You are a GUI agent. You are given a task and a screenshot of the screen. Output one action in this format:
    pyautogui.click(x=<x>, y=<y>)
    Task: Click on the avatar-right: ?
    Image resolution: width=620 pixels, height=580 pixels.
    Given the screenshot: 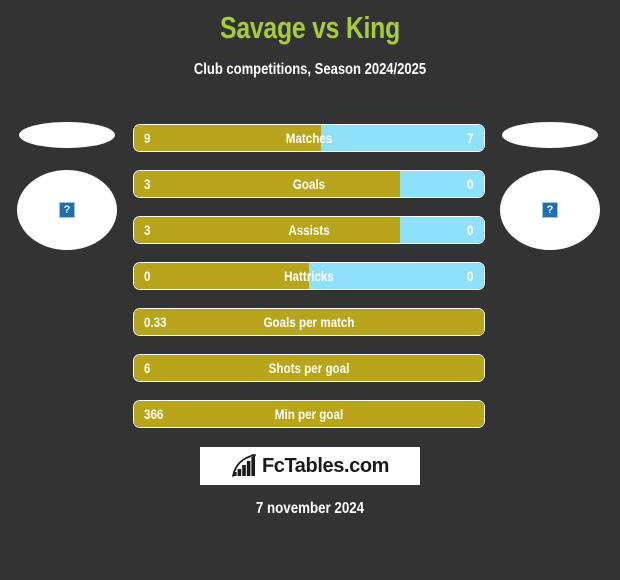 What is the action you would take?
    pyautogui.click(x=550, y=210)
    